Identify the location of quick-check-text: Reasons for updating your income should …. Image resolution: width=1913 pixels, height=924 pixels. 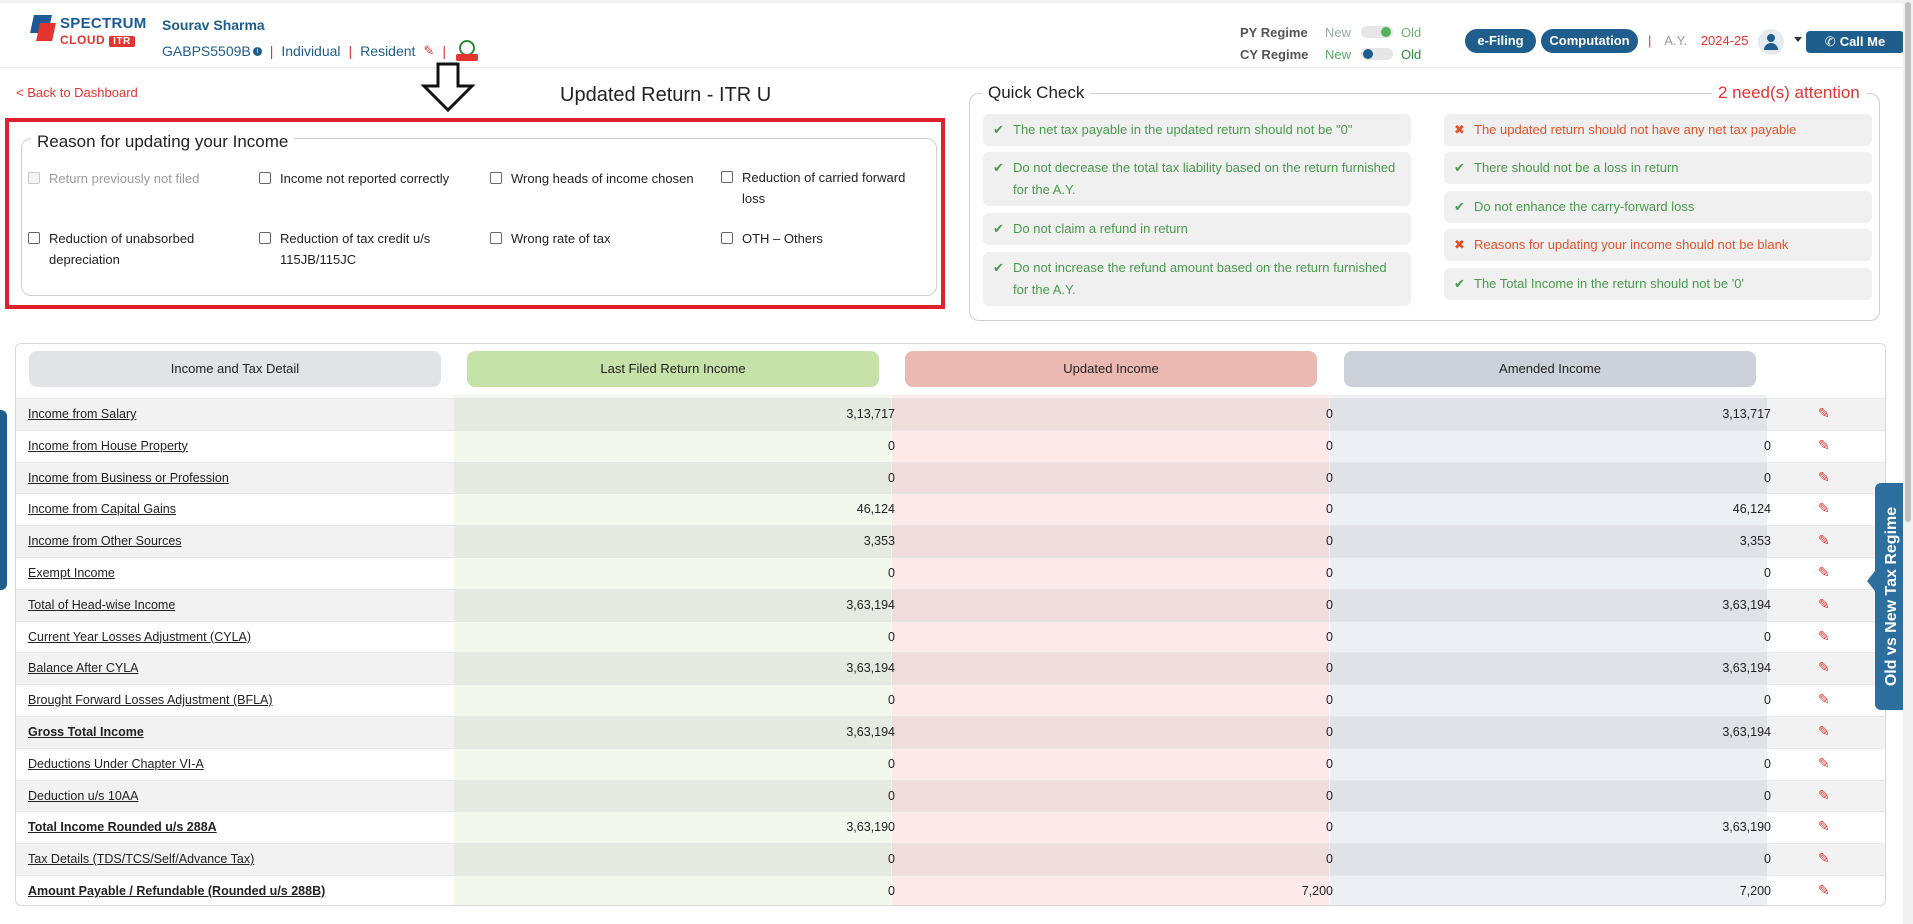
(1631, 244).